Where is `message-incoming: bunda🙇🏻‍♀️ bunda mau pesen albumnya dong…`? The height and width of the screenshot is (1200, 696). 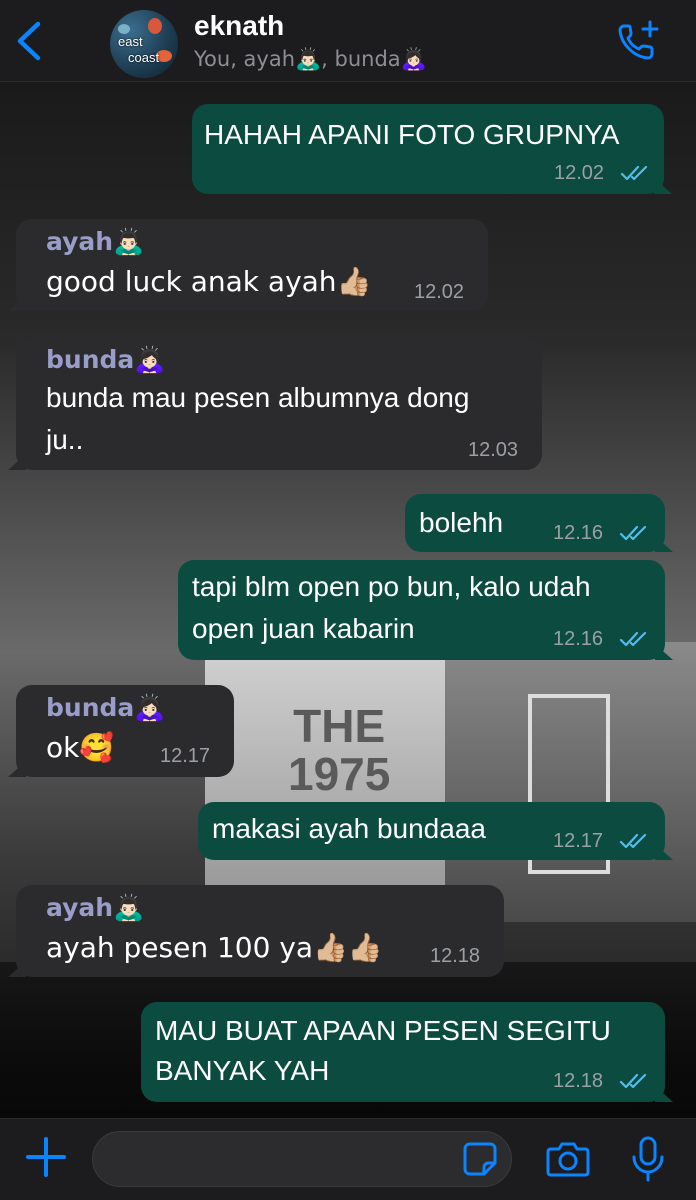 message-incoming: bunda🙇🏻‍♀️ bunda mau pesen albumnya dong… is located at coordinates (275, 403).